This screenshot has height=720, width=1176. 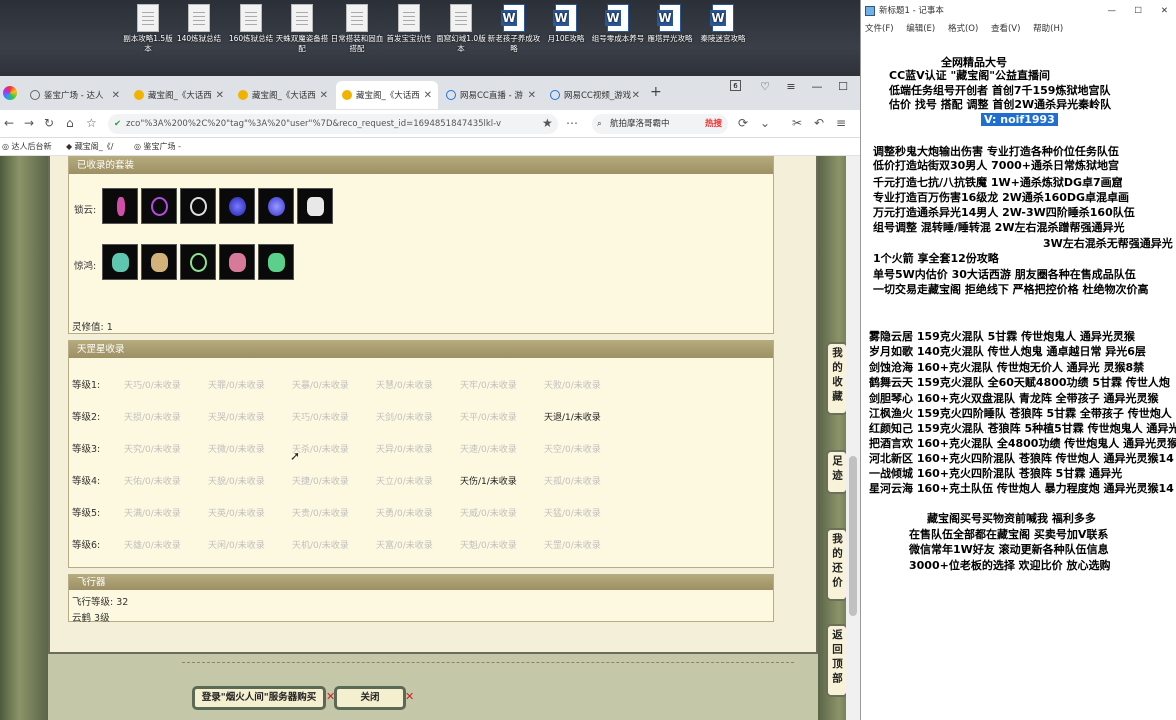 I want to click on notepad-line: 低价打造站街双30男人 7000+通杀日常炼狱地宫, so click(x=996, y=165).